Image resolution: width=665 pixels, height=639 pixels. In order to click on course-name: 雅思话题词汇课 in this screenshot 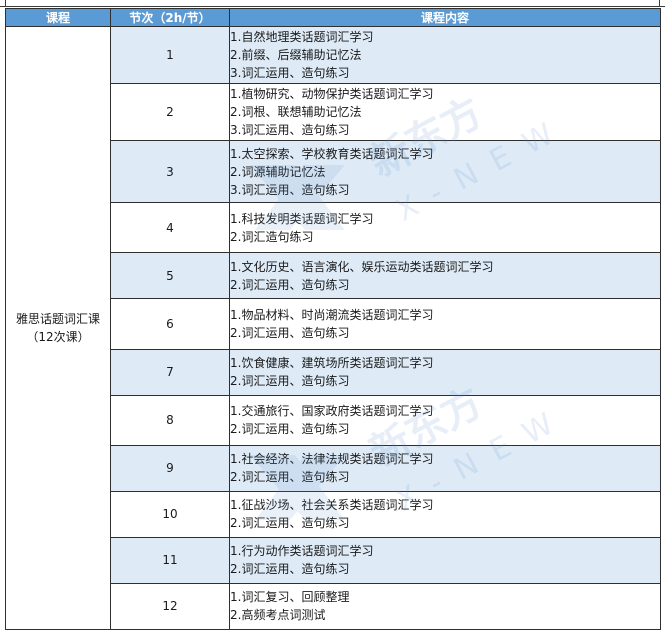, I will do `click(57, 319)`.